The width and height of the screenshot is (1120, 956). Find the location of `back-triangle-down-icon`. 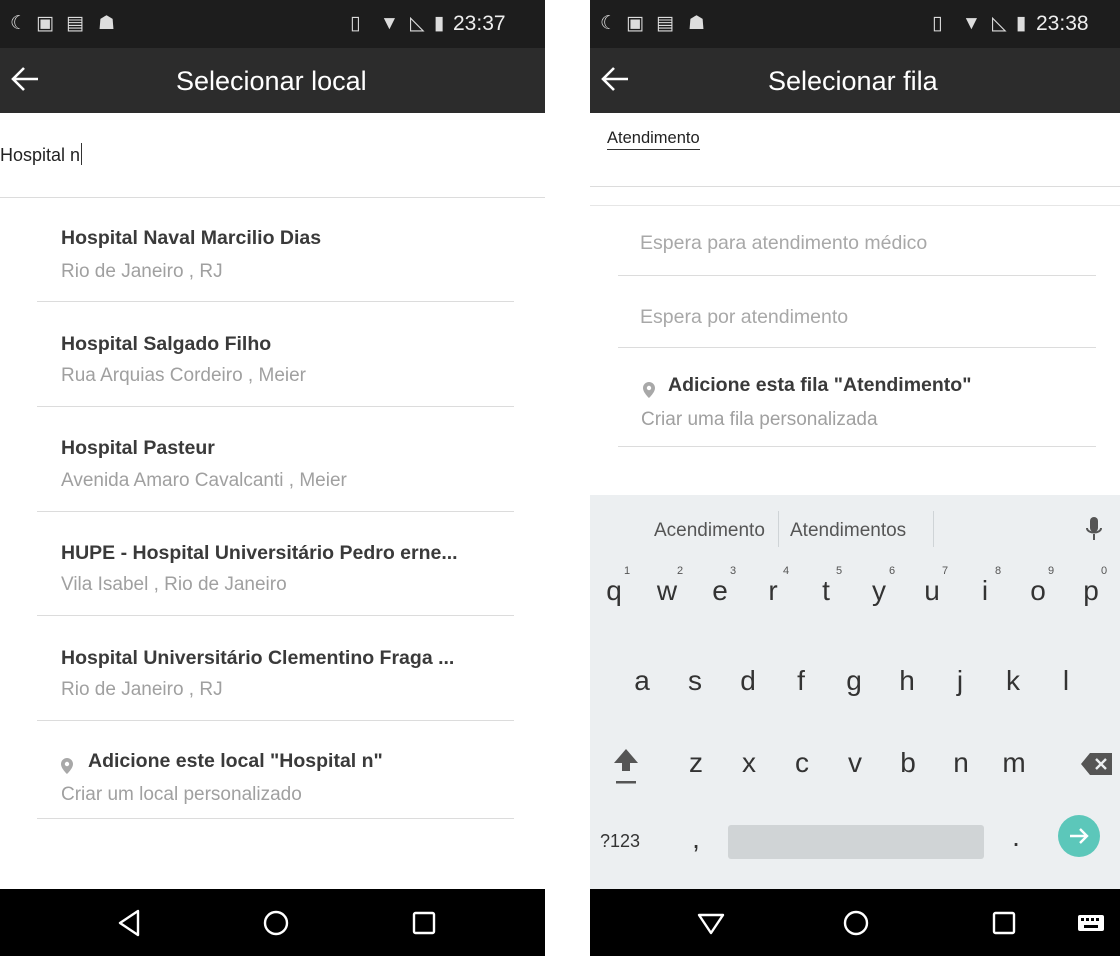

back-triangle-down-icon is located at coordinates (711, 923).